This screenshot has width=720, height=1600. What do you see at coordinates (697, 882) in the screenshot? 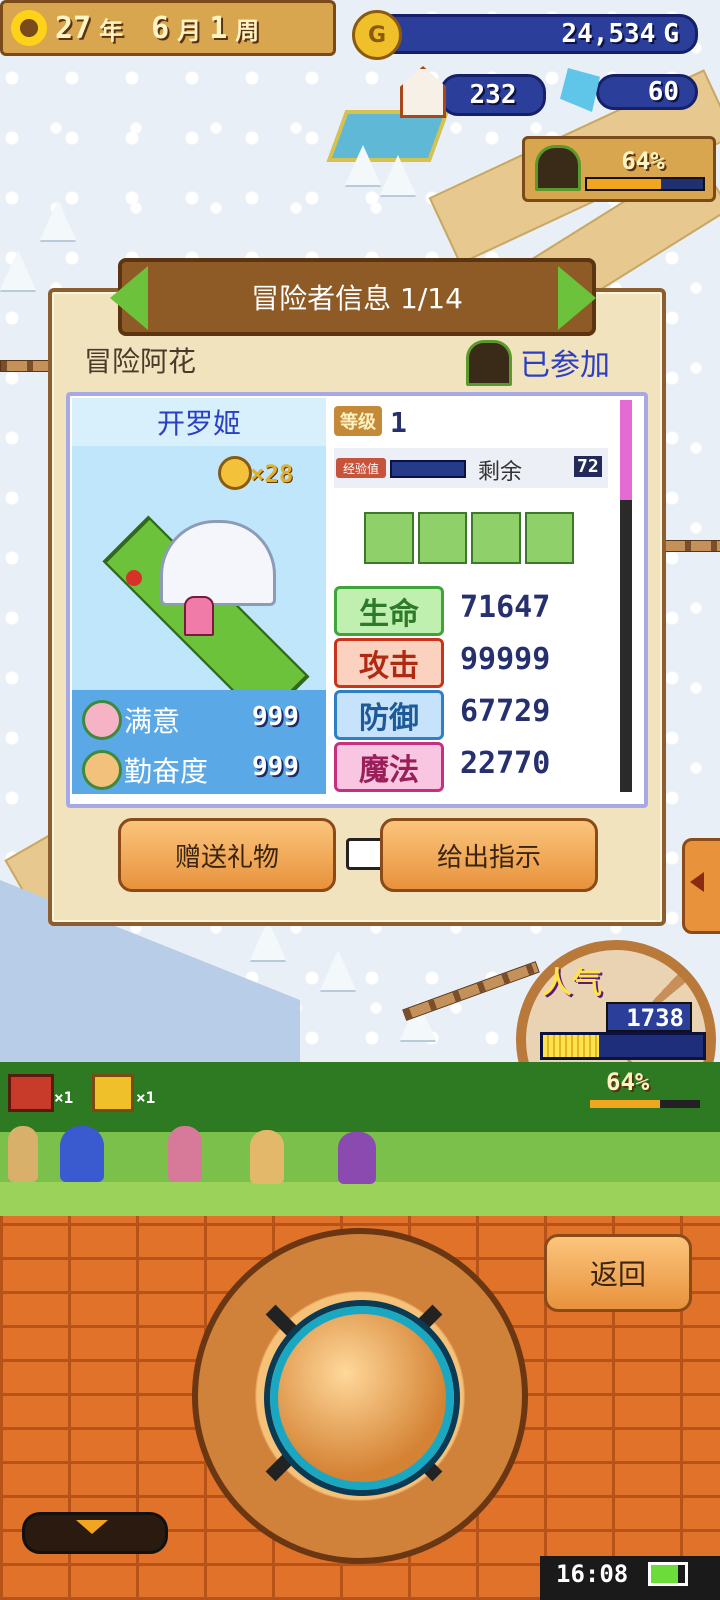
I see `arrow-left-icon` at bounding box center [697, 882].